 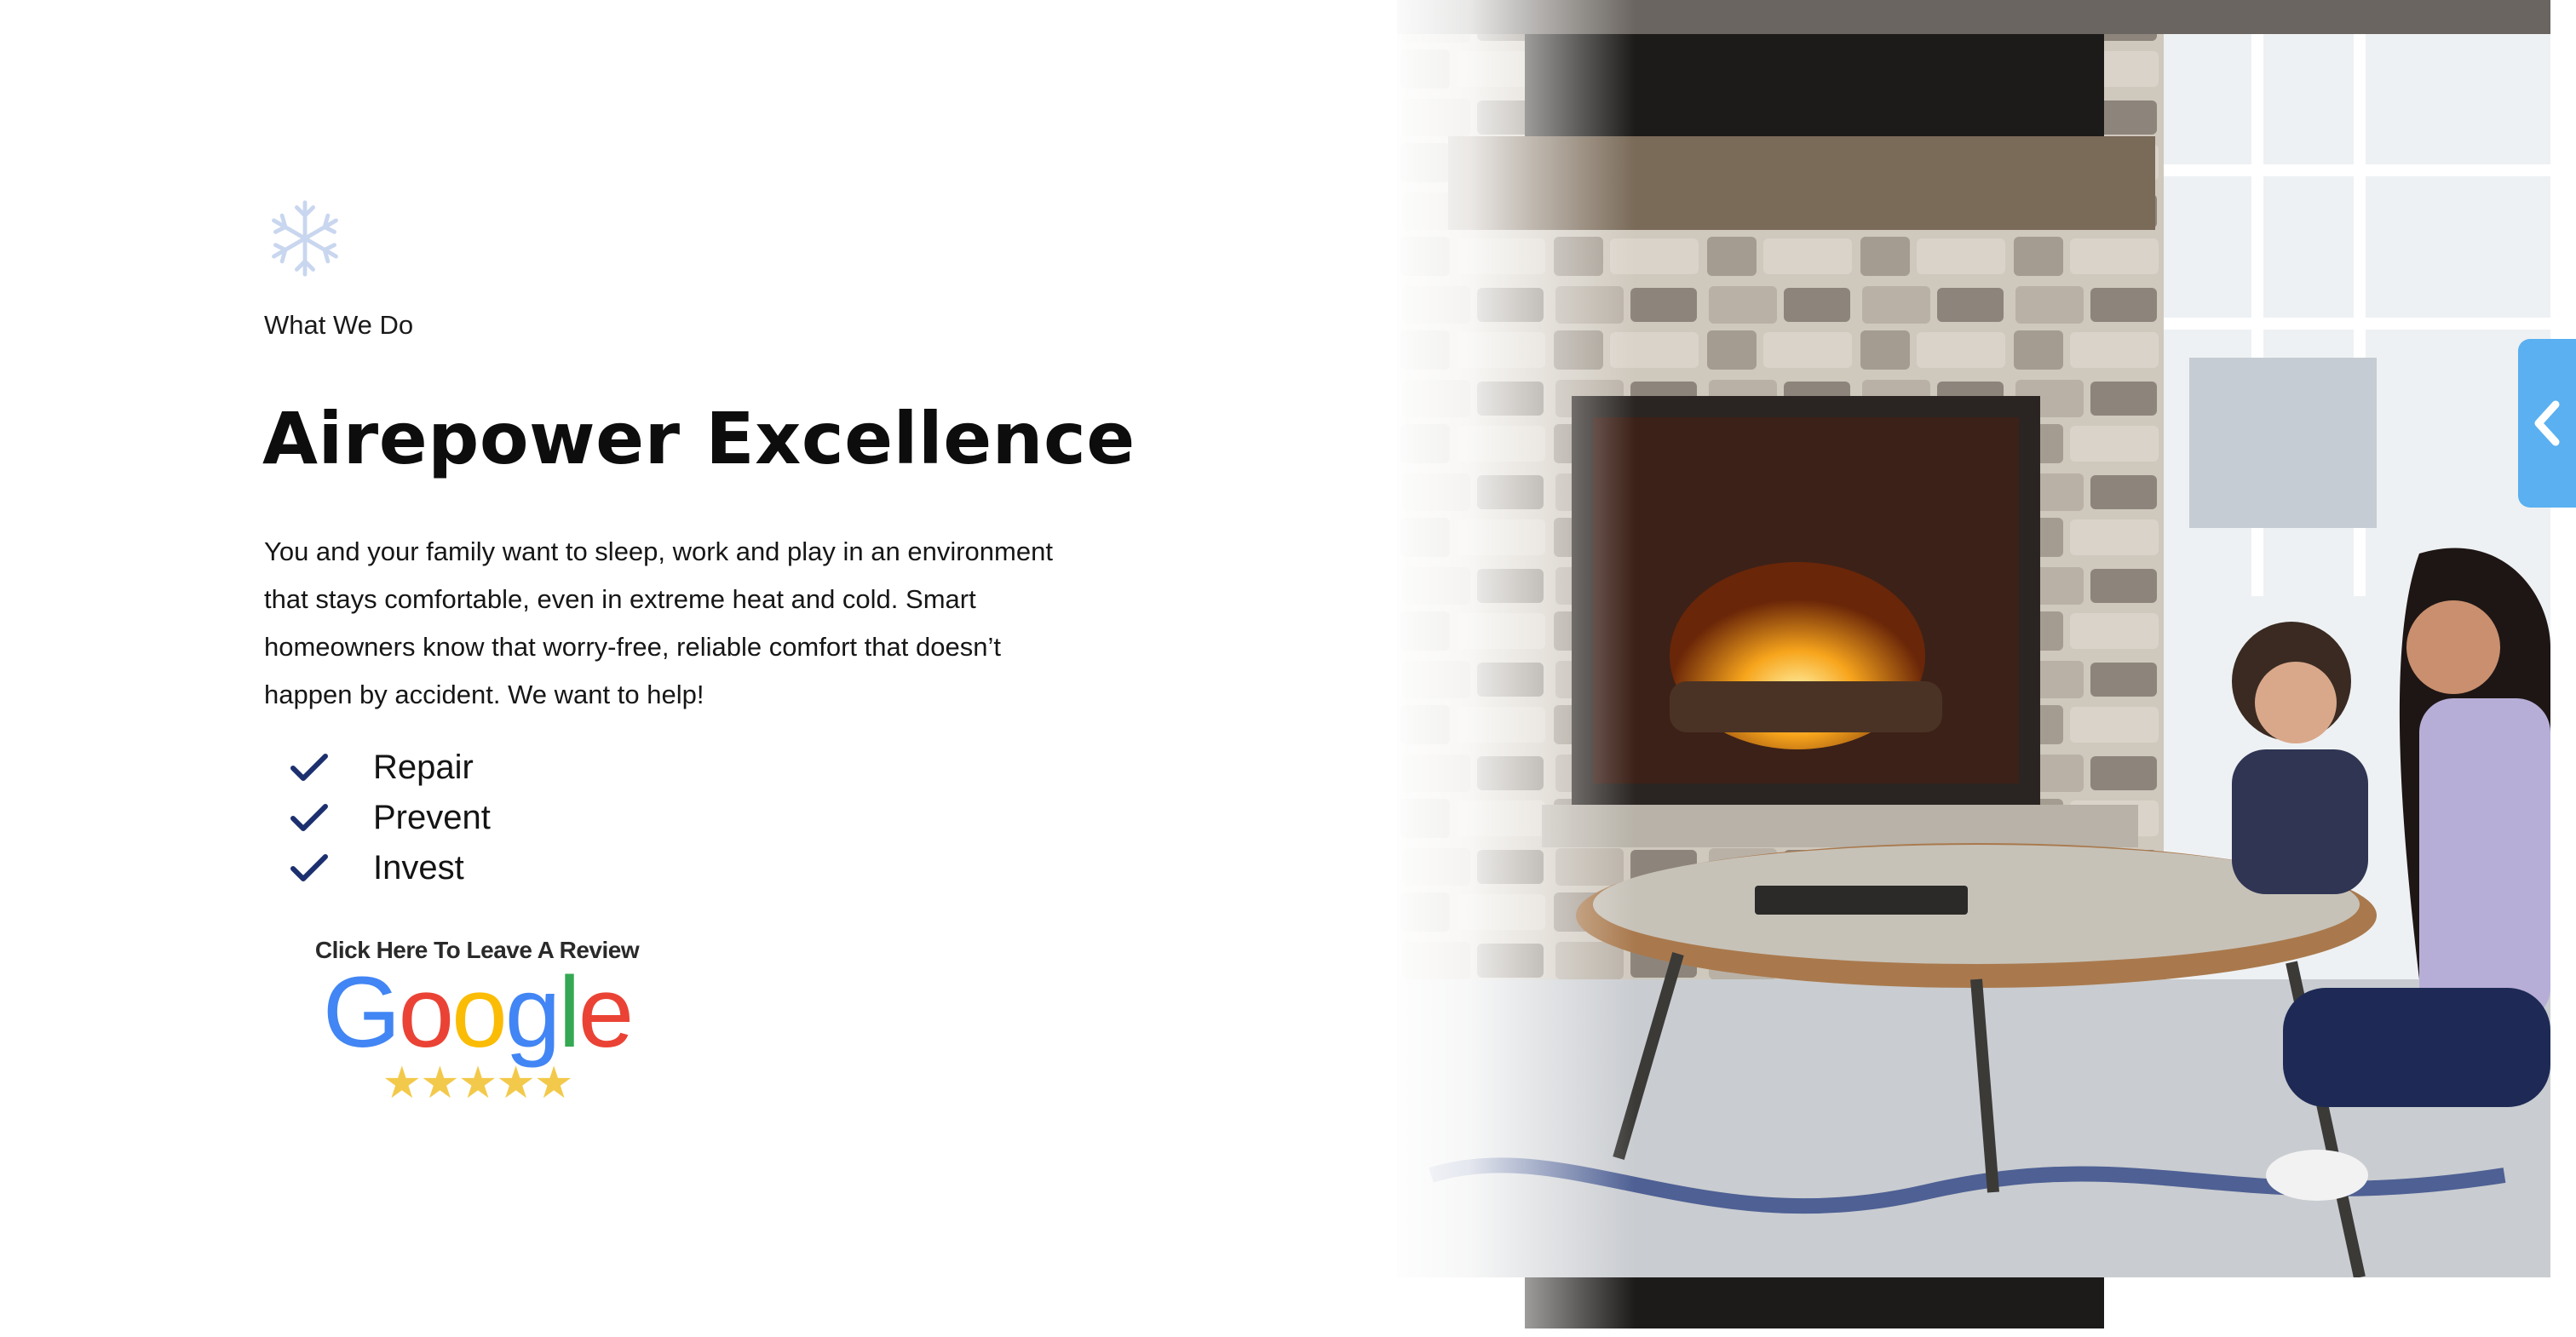 I want to click on checklist-label: Invest, so click(x=419, y=868).